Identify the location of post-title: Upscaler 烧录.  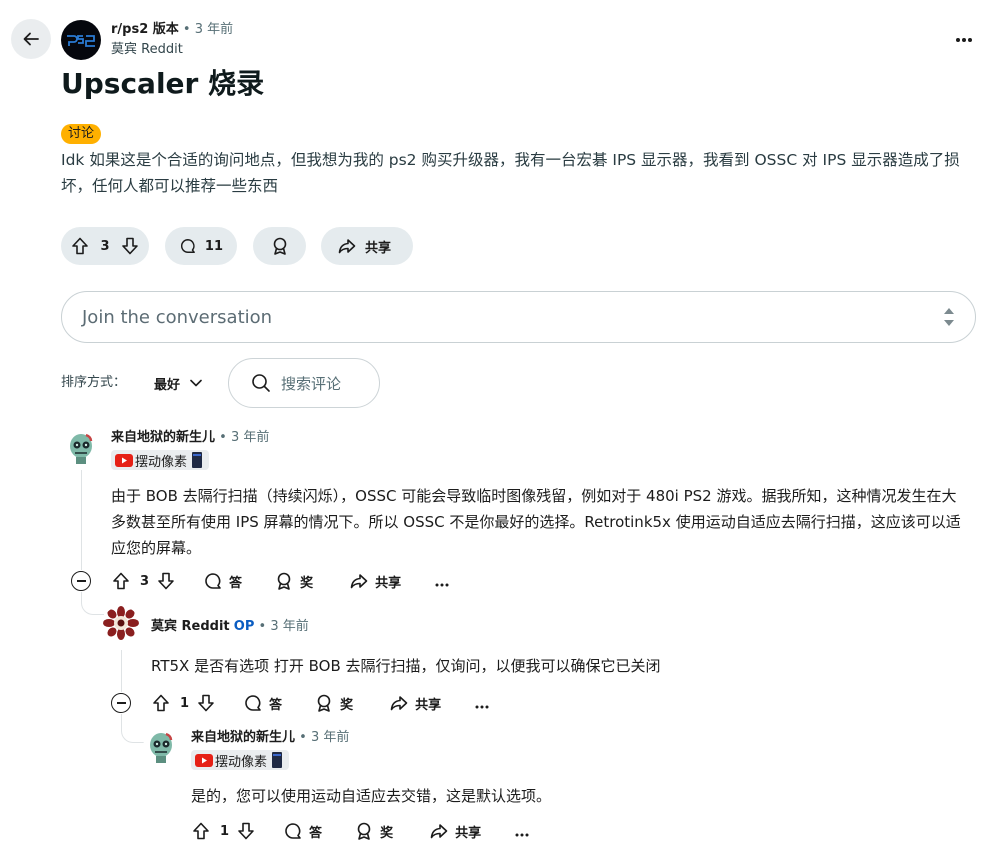
(163, 83).